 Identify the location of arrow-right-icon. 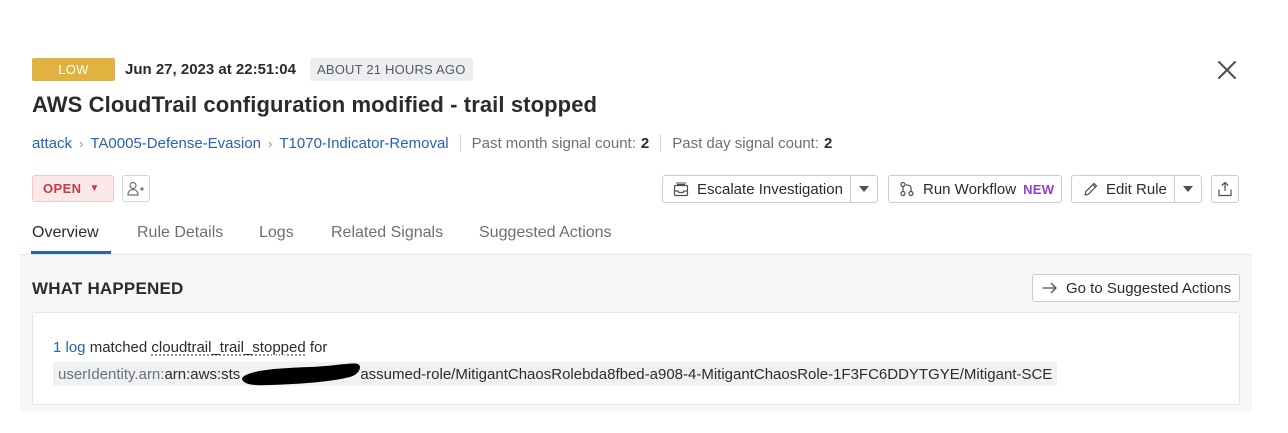
(1049, 288).